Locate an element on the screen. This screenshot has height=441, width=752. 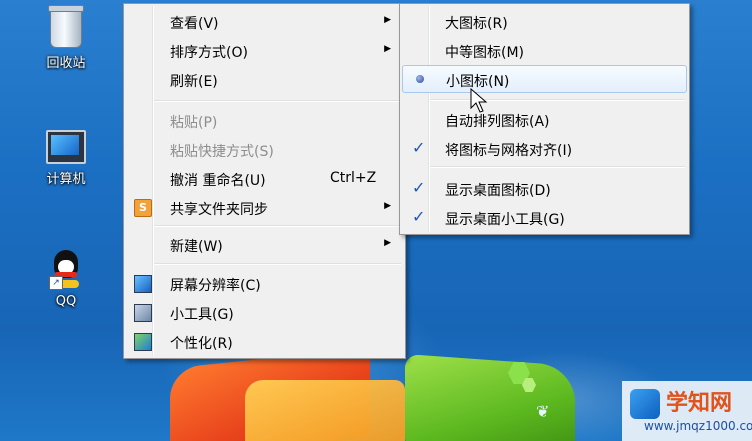
menu-item-new: 新建(W) ▶ is located at coordinates (264, 244).